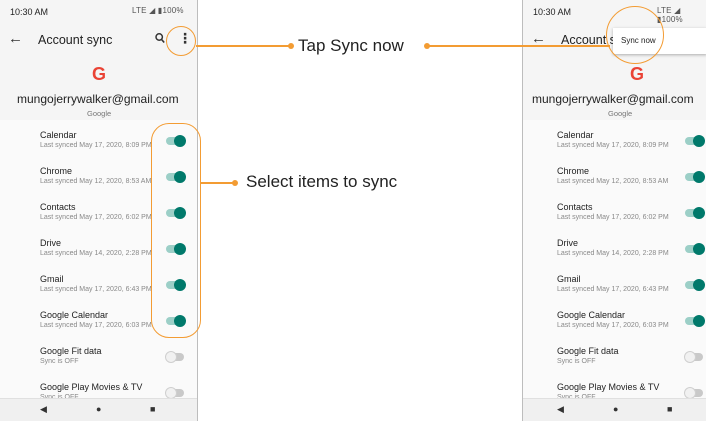 The image size is (706, 421). I want to click on tap-sync-connector-right, so click(519, 46).